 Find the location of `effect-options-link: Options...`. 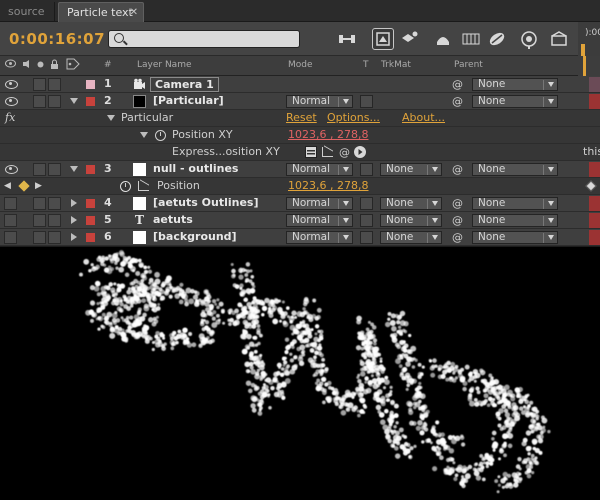

effect-options-link: Options... is located at coordinates (353, 118).